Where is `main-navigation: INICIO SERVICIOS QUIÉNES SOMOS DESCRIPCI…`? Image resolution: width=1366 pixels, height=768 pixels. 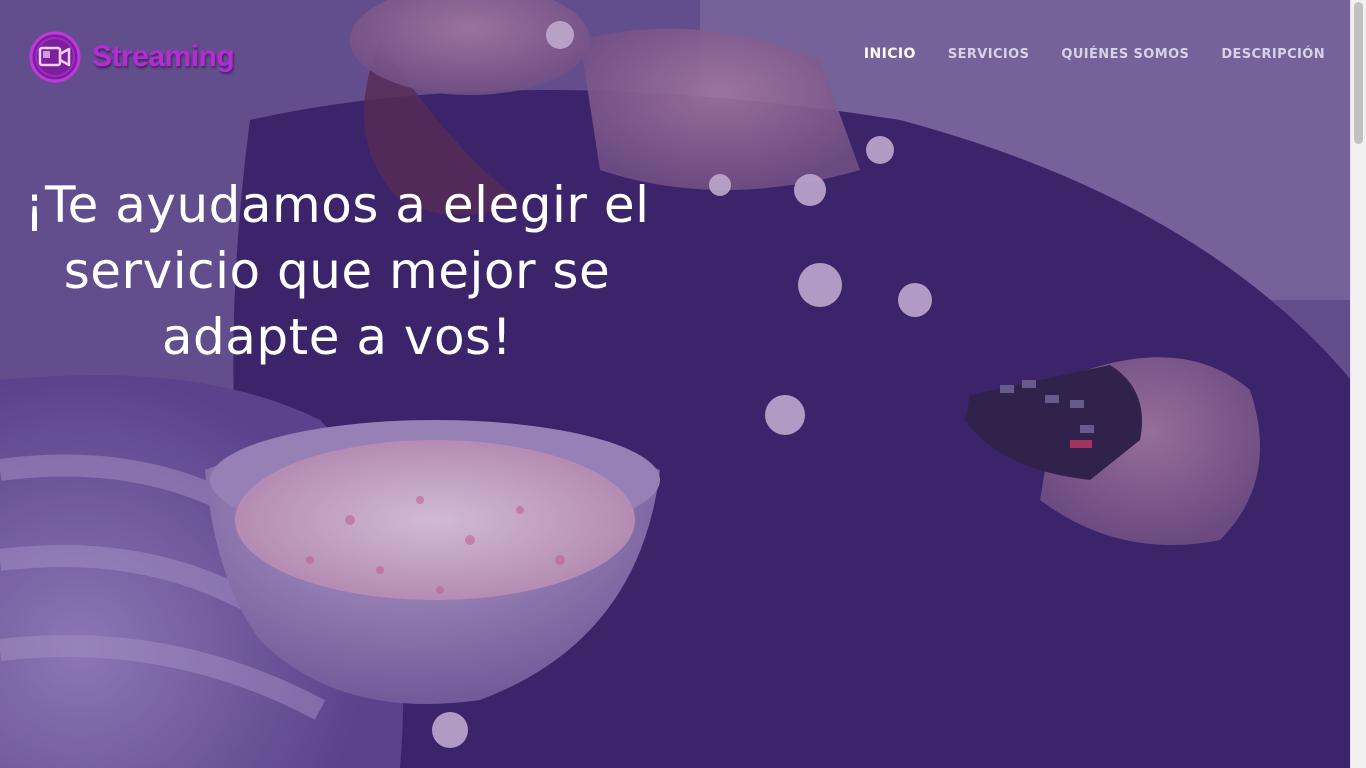 main-navigation: INICIO SERVICIOS QUIÉNES SOMOS DESCRIPCI… is located at coordinates (1094, 54).